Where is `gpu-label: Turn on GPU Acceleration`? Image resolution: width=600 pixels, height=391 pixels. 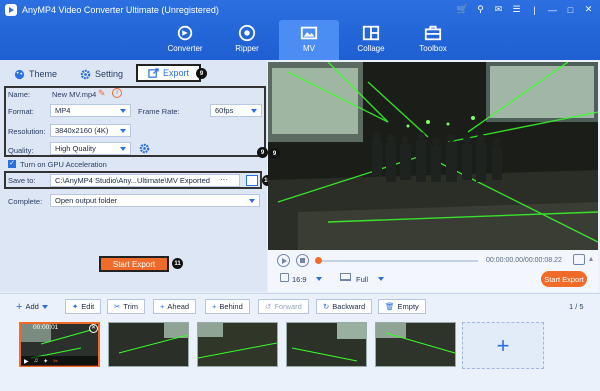 gpu-label: Turn on GPU Acceleration is located at coordinates (63, 164).